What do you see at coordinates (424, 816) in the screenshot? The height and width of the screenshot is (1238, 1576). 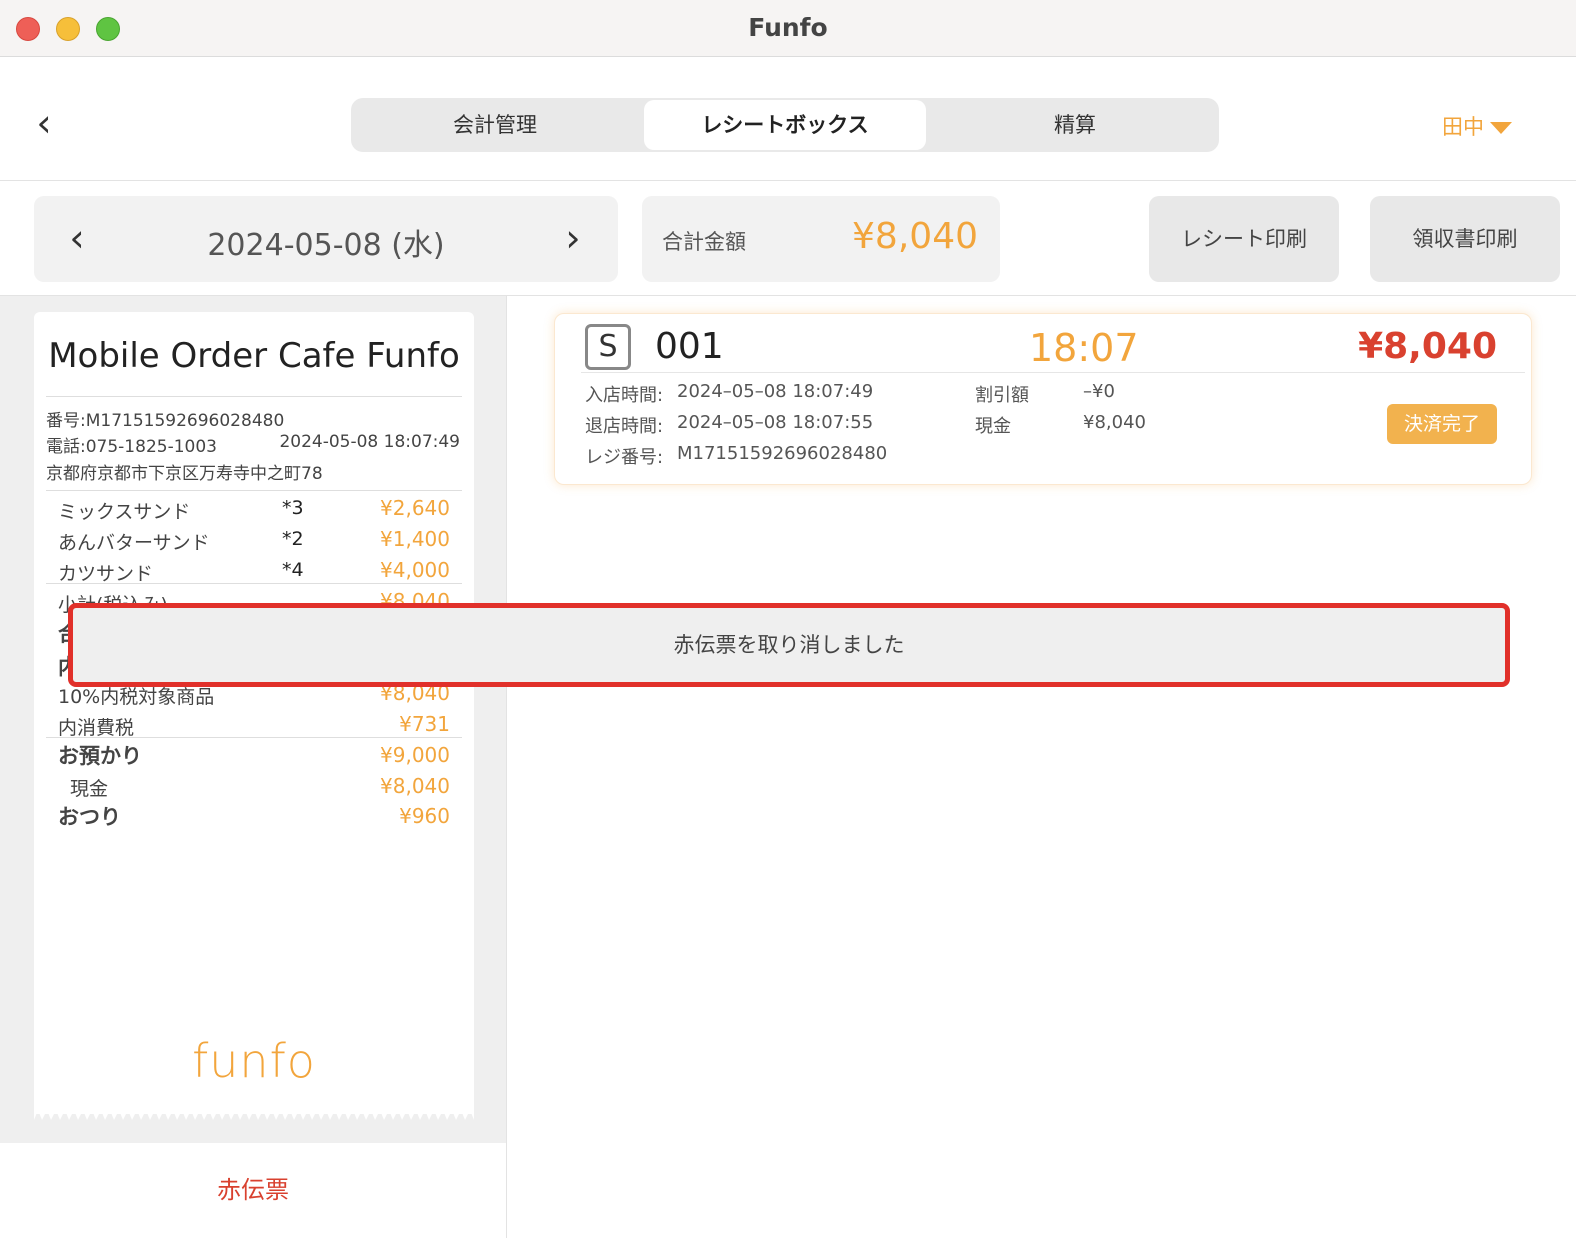 I see `change-value: ¥960` at bounding box center [424, 816].